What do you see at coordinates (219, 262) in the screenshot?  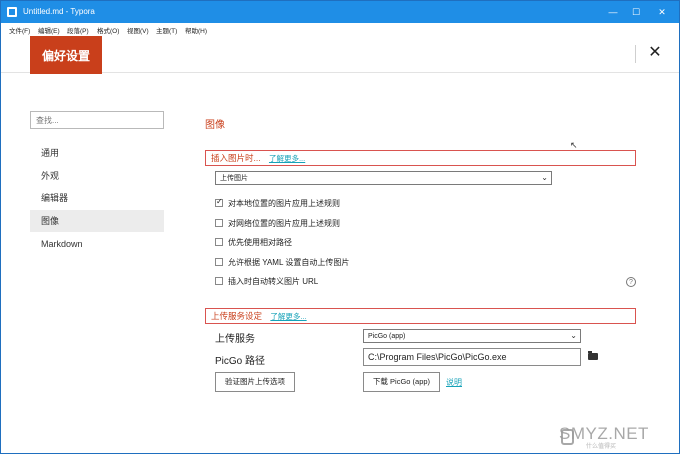 I see `checkbox-yaml-upload` at bounding box center [219, 262].